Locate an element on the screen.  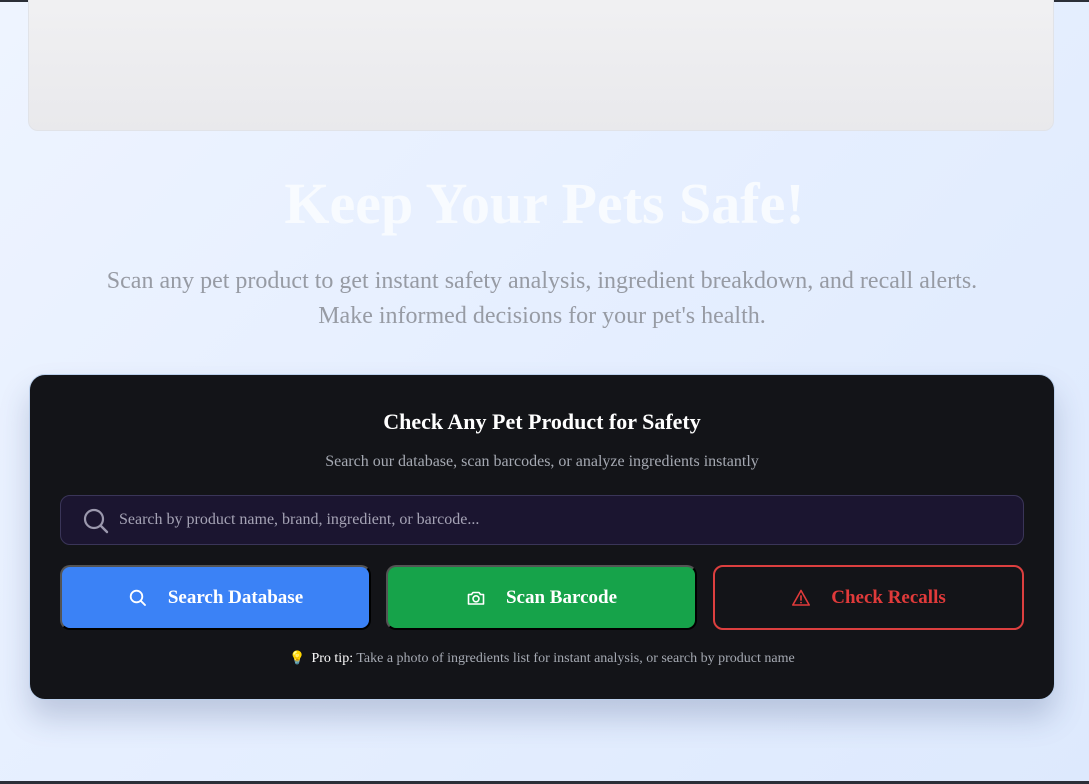
search-input is located at coordinates (564, 520).